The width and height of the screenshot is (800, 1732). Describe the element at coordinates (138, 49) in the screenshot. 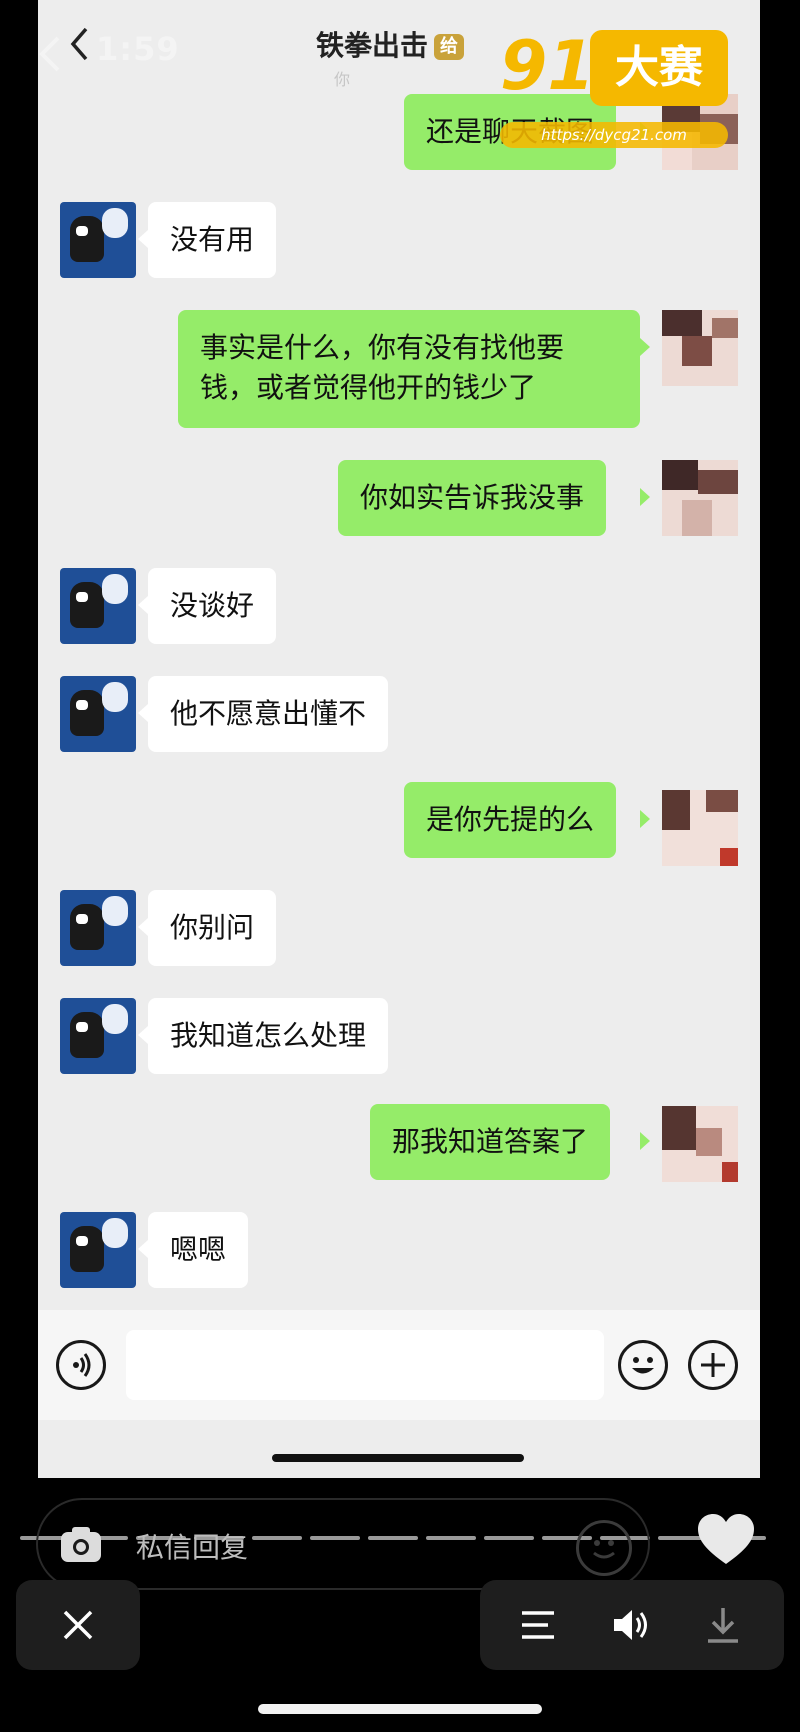

I see `status-time: 1:59` at that location.